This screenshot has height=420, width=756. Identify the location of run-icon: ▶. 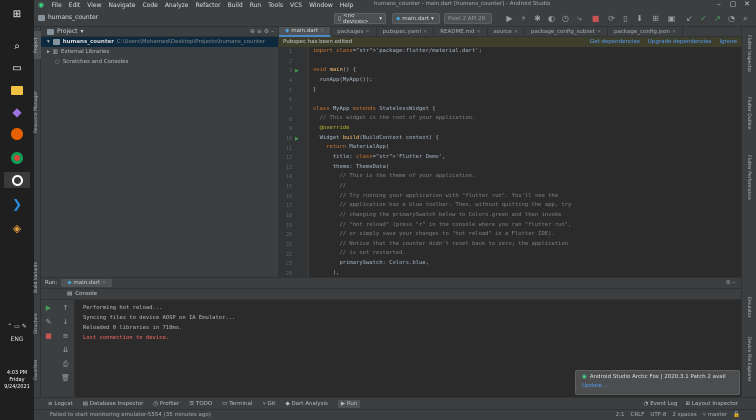
(509, 18).